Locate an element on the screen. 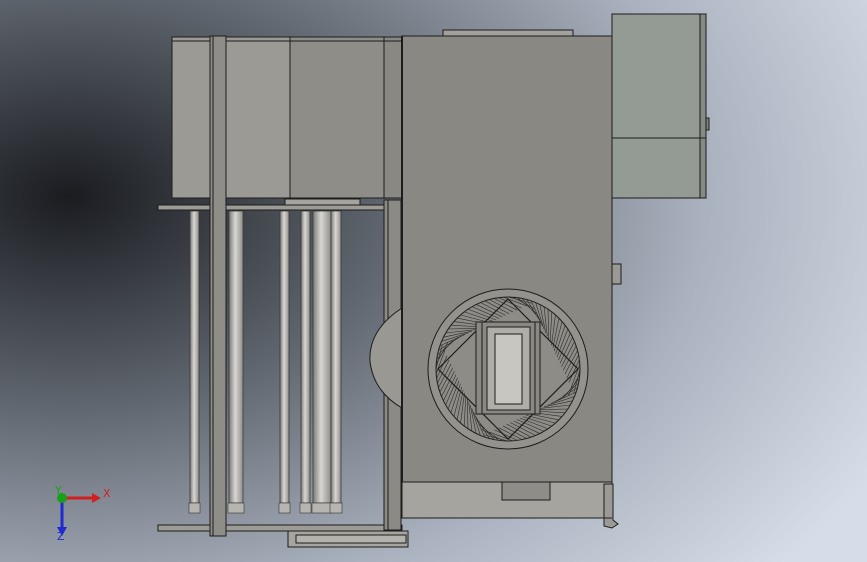  upper-housing is located at coordinates (287, 117).